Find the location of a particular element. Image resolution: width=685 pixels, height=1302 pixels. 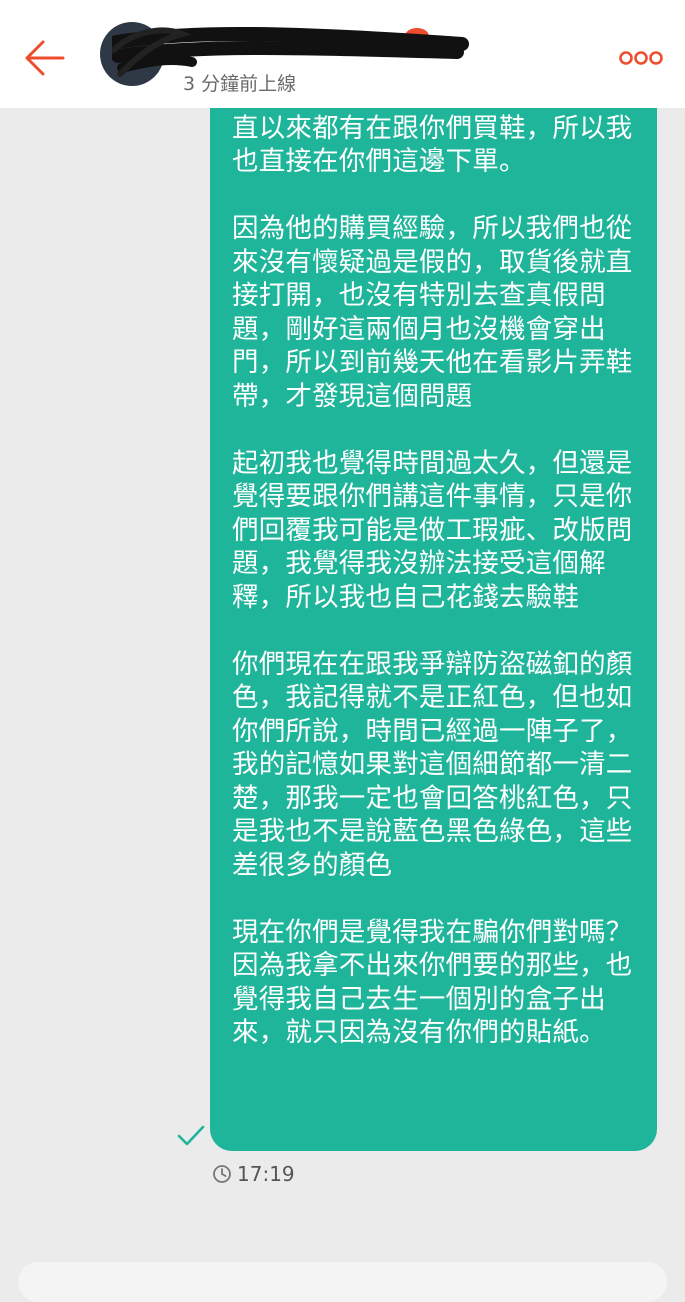

back-button is located at coordinates (44, 58).